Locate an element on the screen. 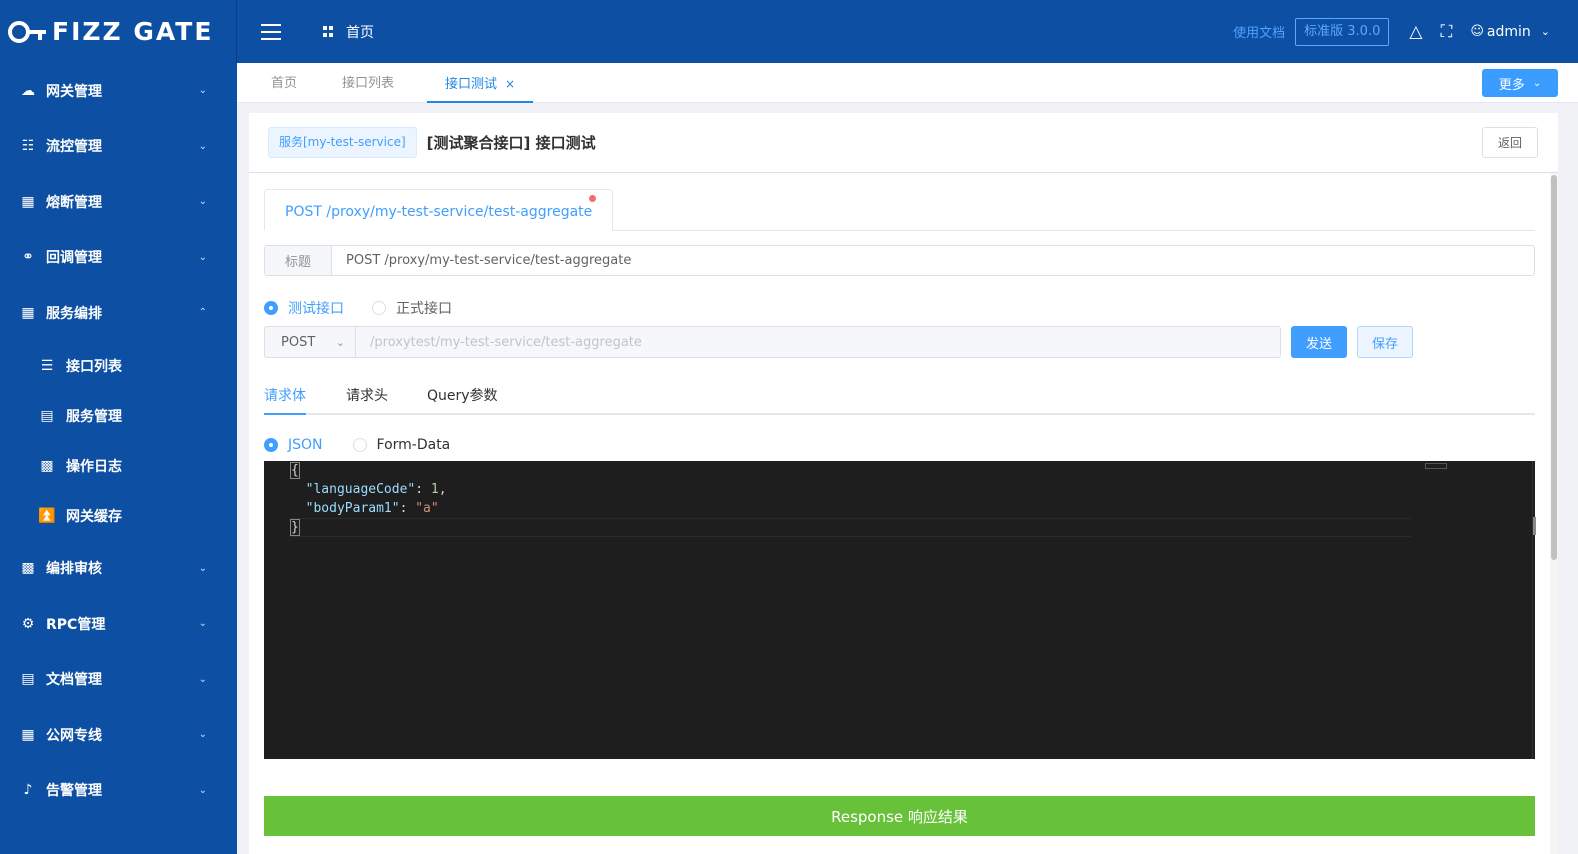  apps-icon: ▦ is located at coordinates (28, 312).